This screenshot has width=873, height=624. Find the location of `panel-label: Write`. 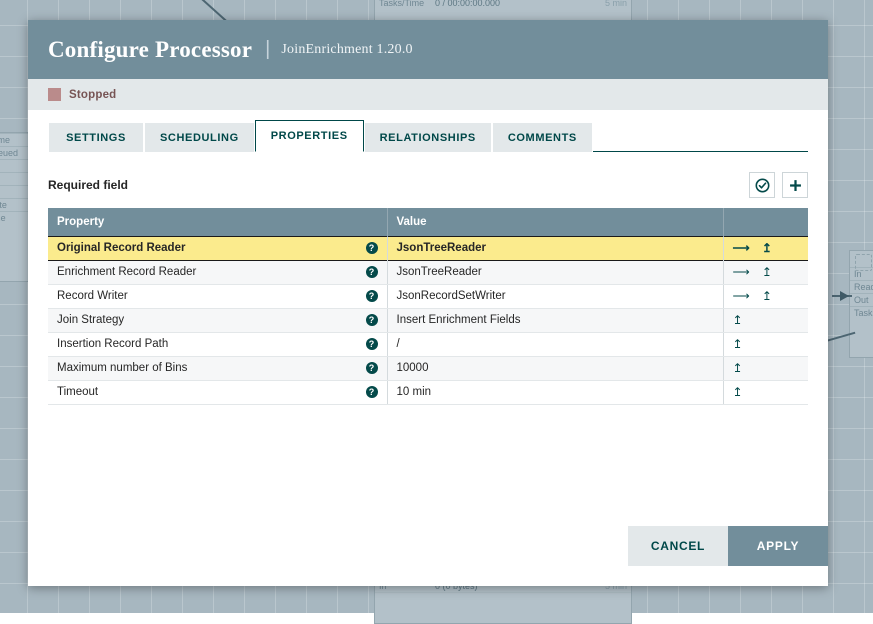

panel-label: Write is located at coordinates (12, 205).